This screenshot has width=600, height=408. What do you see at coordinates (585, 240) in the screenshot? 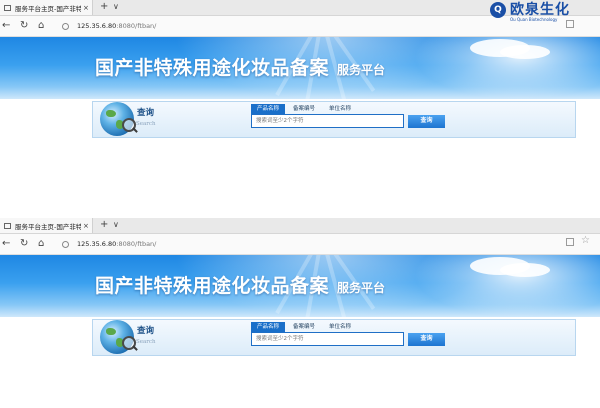
I see `favorite-star-icon: ☆` at bounding box center [585, 240].